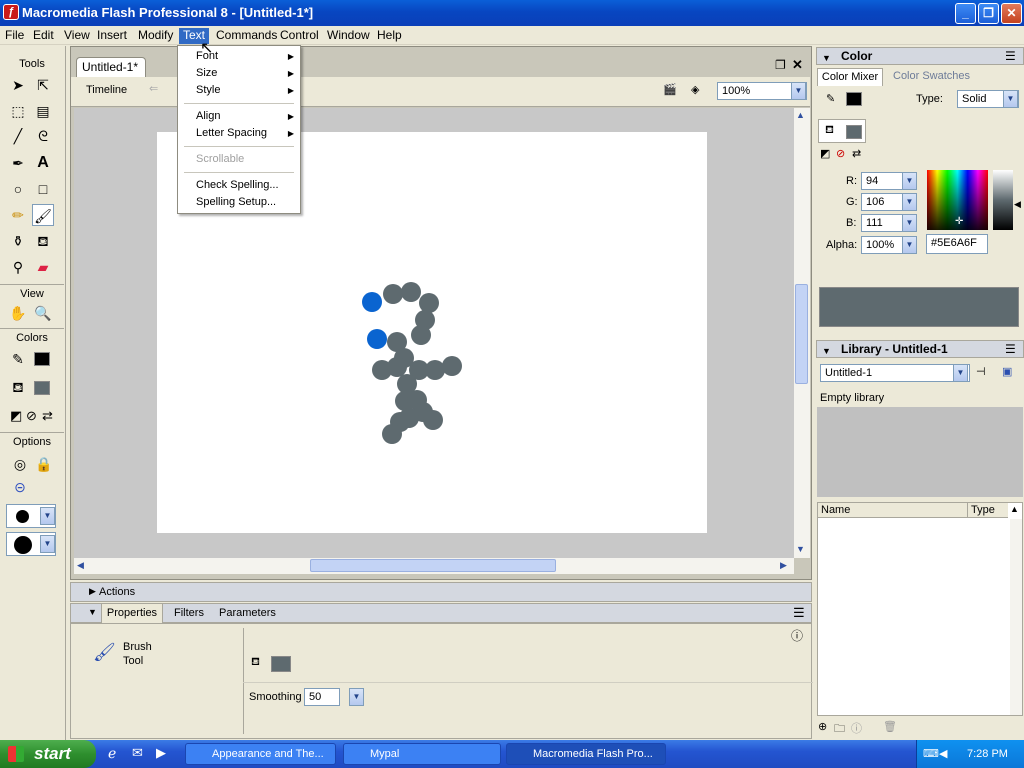 This screenshot has height=768, width=1024. What do you see at coordinates (1017, 204) in the screenshot?
I see `brightness-arrow-icon: ◀` at bounding box center [1017, 204].